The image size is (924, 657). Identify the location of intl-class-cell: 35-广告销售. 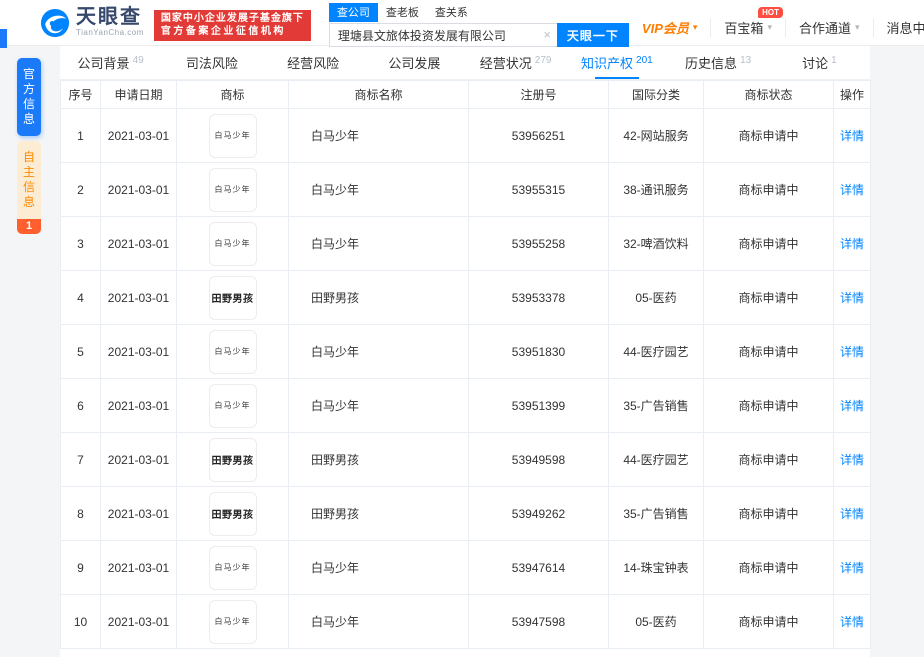
(656, 405).